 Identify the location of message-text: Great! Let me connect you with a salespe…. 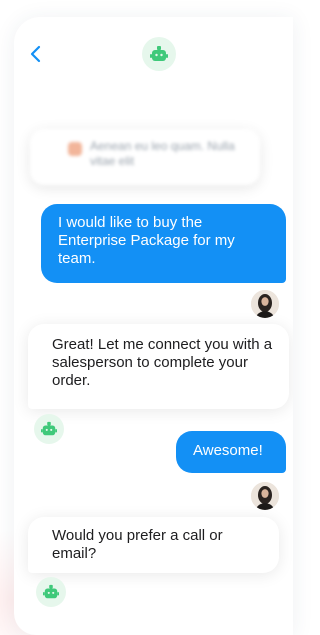
(162, 362).